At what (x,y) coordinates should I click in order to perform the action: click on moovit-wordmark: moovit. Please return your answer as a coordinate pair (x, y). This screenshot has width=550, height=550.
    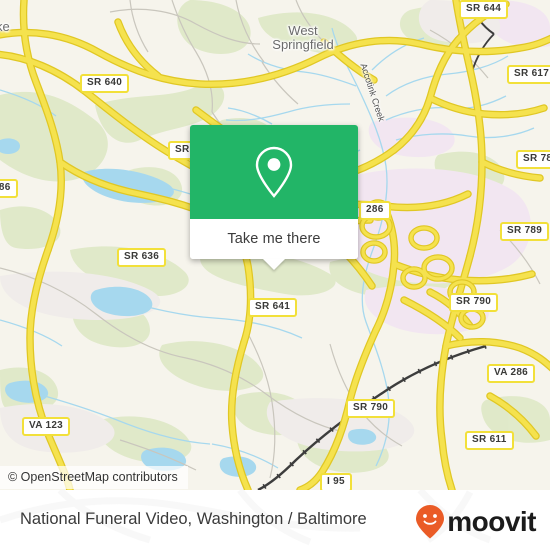
    Looking at the image, I should click on (491, 521).